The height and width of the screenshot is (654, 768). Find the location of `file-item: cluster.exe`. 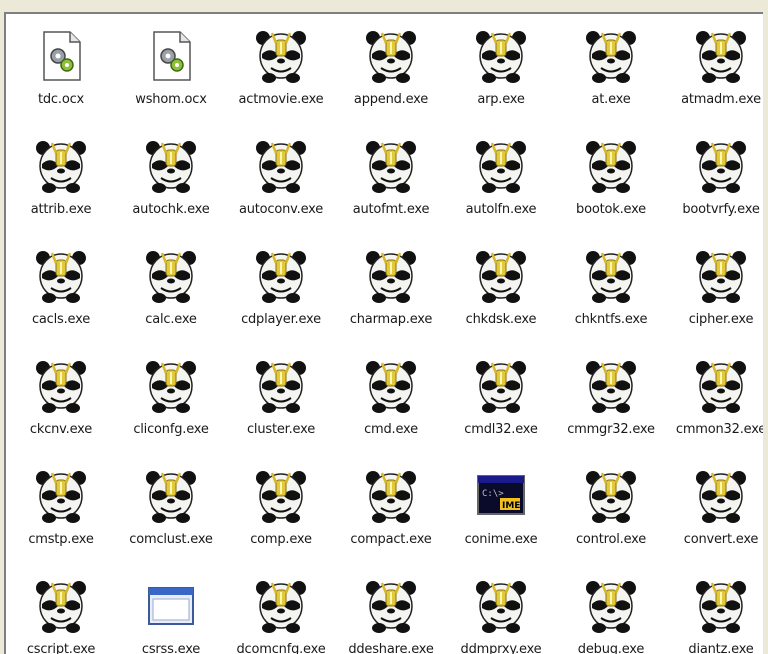

file-item: cluster.exe is located at coordinates (281, 409).